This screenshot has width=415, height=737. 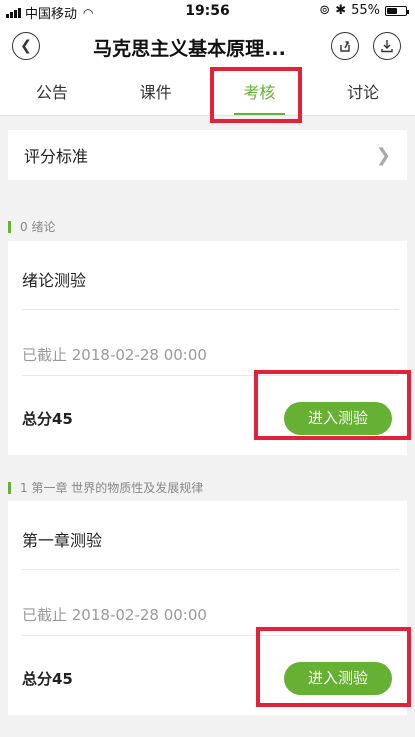 I want to click on bluetooth-icon: ✱, so click(x=341, y=10).